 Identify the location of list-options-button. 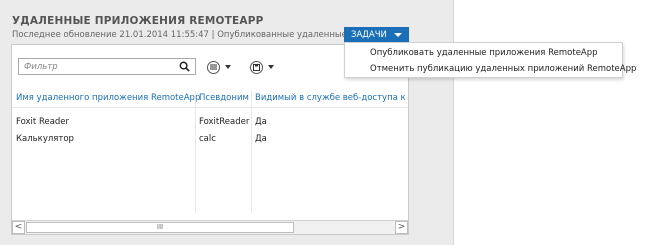
(219, 67).